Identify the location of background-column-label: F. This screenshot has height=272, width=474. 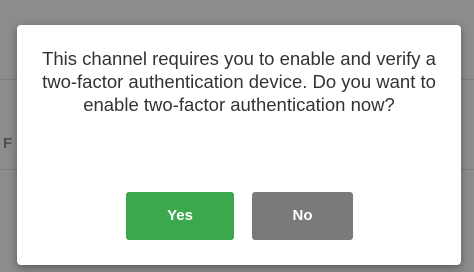
(8, 143).